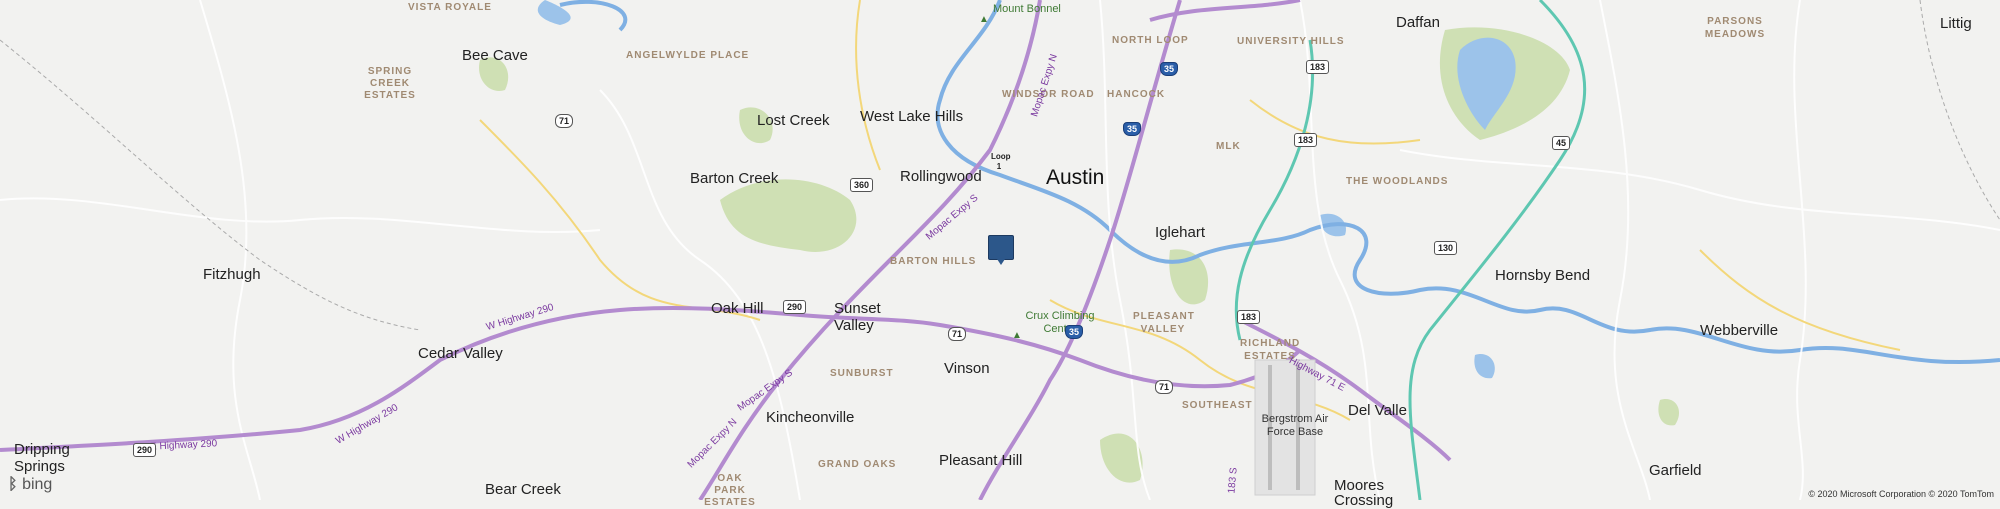 This screenshot has height=509, width=2000. Describe the element at coordinates (1001, 250) in the screenshot. I see `location-pin-marker` at that location.